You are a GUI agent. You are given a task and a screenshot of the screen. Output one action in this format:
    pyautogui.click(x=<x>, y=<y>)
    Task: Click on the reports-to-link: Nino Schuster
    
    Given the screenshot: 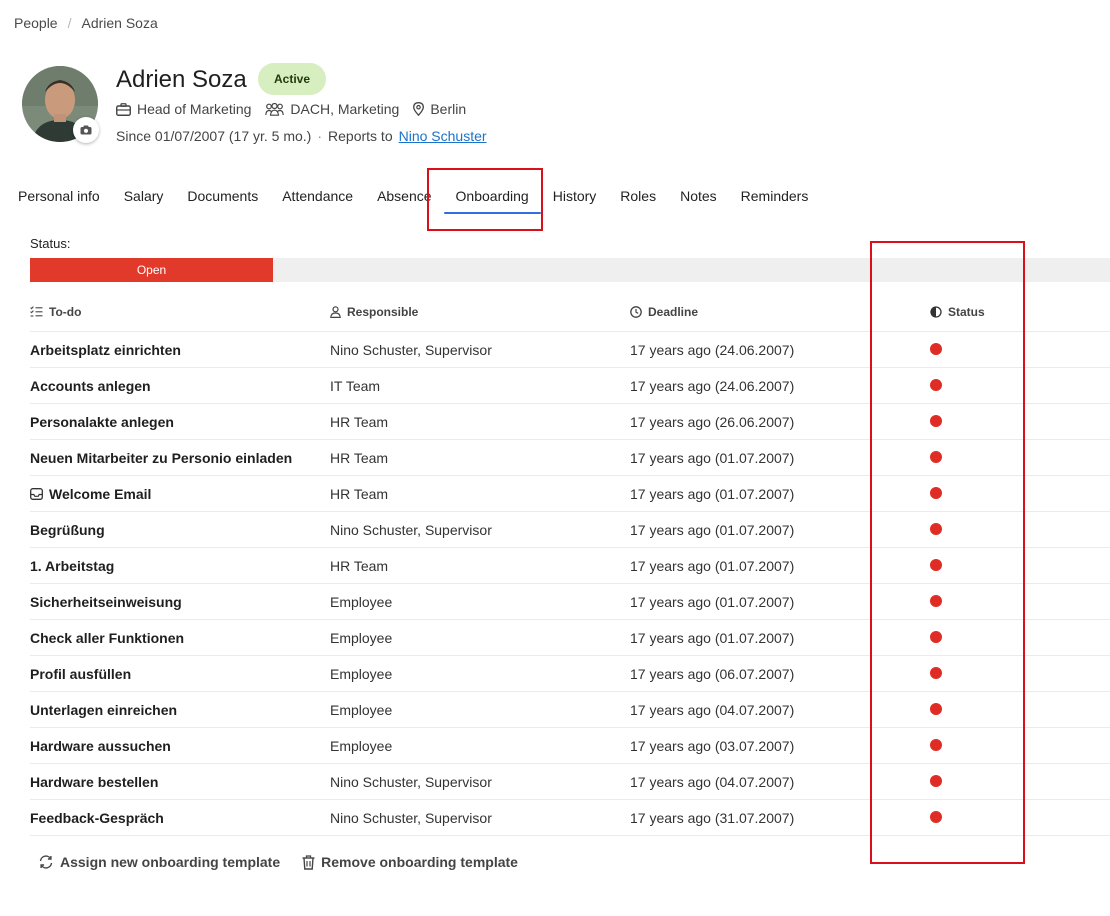 What is the action you would take?
    pyautogui.click(x=443, y=136)
    